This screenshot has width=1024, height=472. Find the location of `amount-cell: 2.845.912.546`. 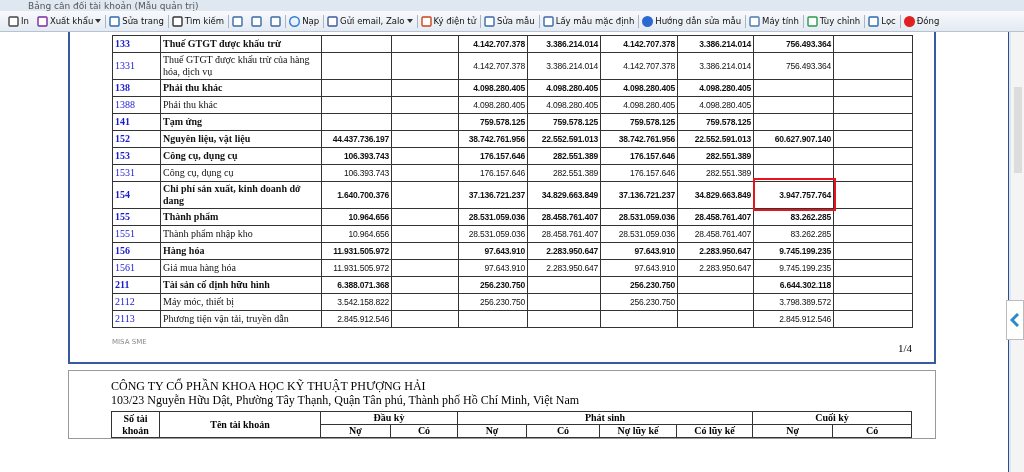

amount-cell: 2.845.912.546 is located at coordinates (793, 319).